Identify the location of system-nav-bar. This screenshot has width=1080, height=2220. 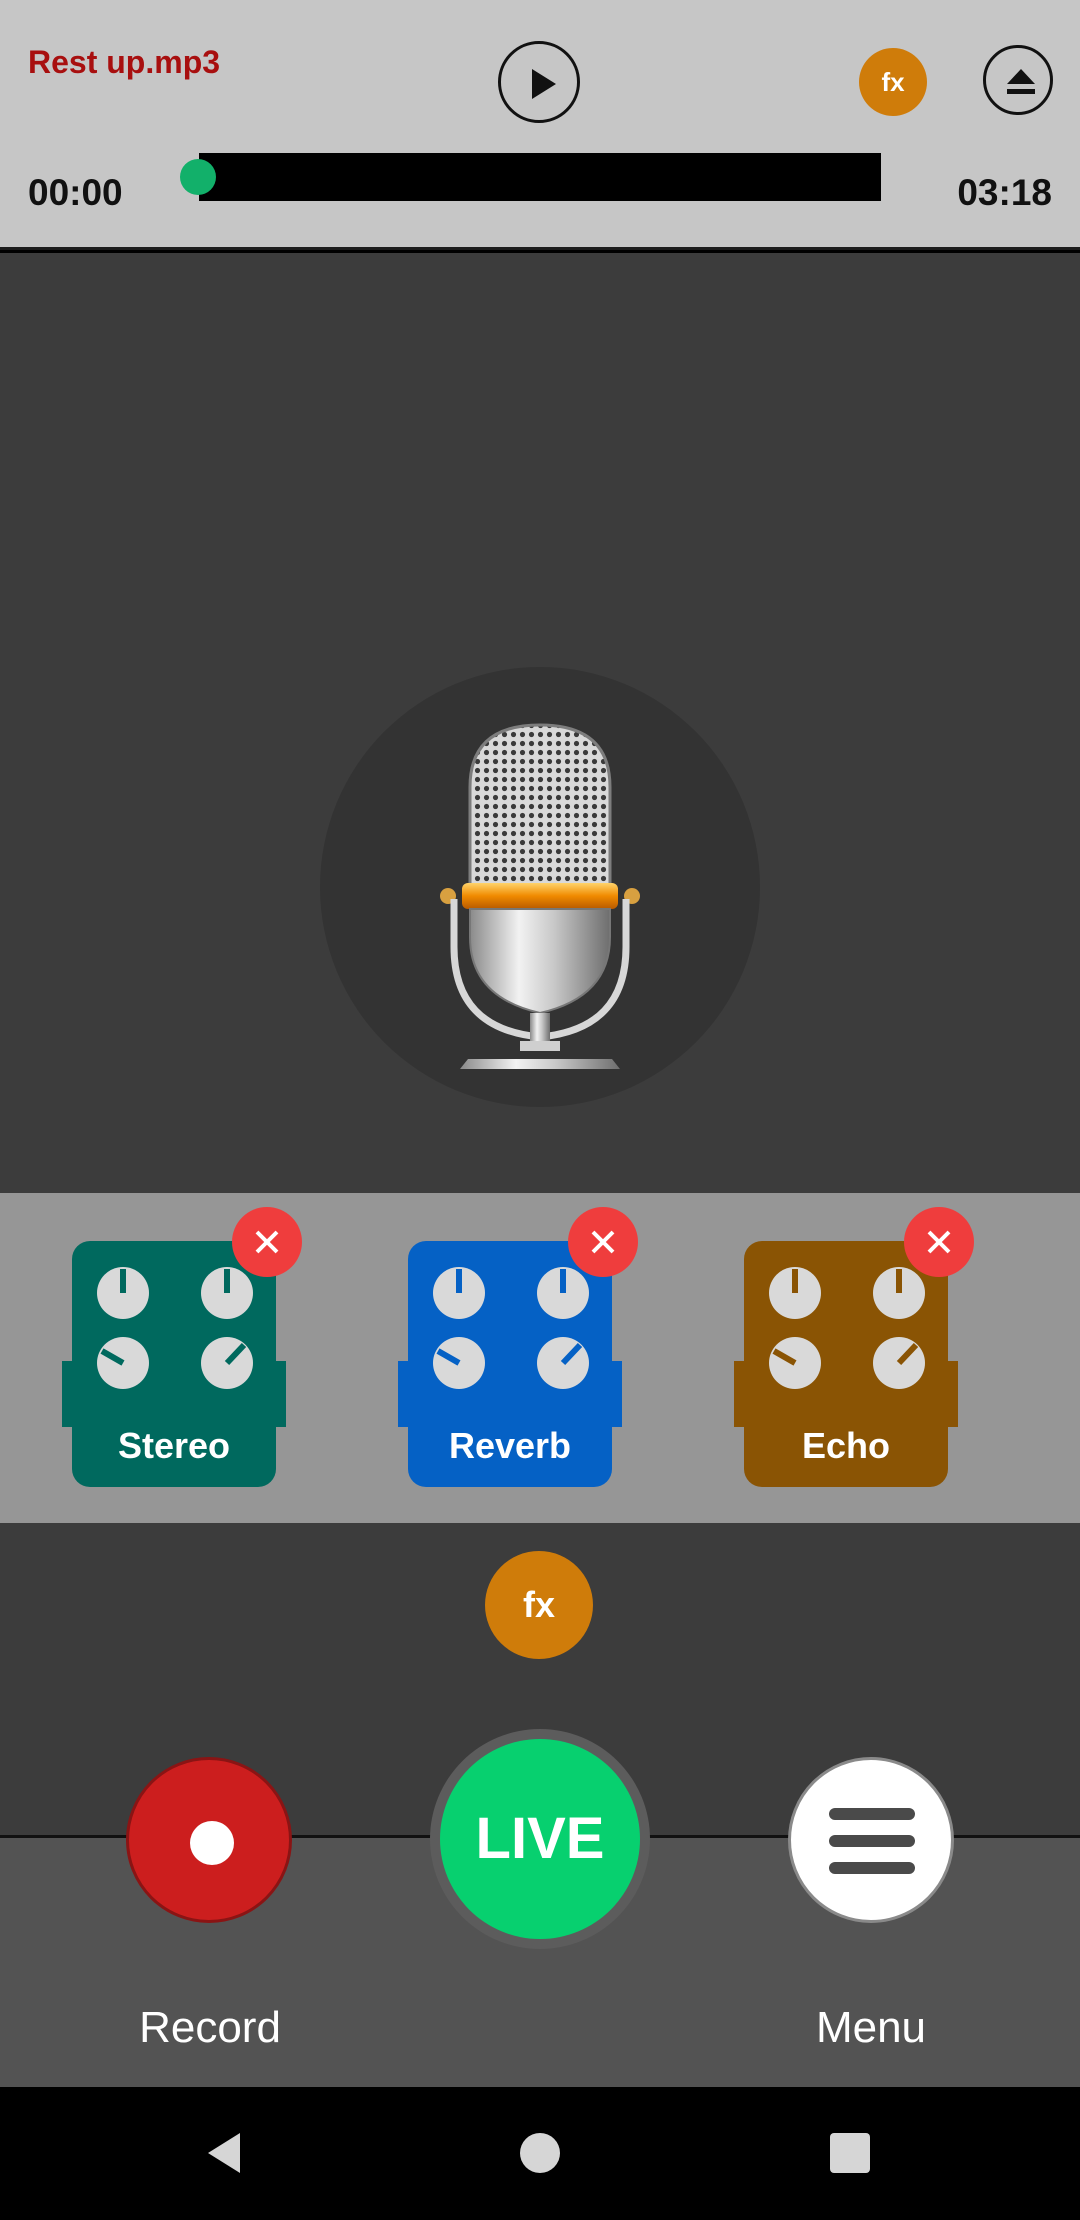
(540, 2153).